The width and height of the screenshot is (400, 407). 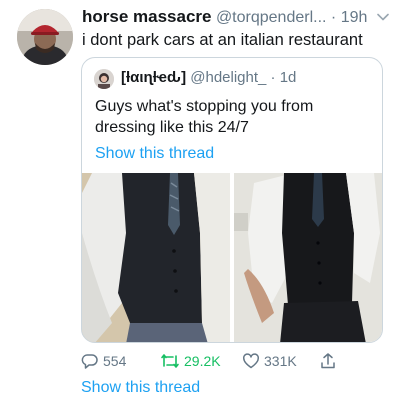 What do you see at coordinates (153, 77) in the screenshot?
I see `quoted-display-name: [ƚαιɳƚҽԃ]` at bounding box center [153, 77].